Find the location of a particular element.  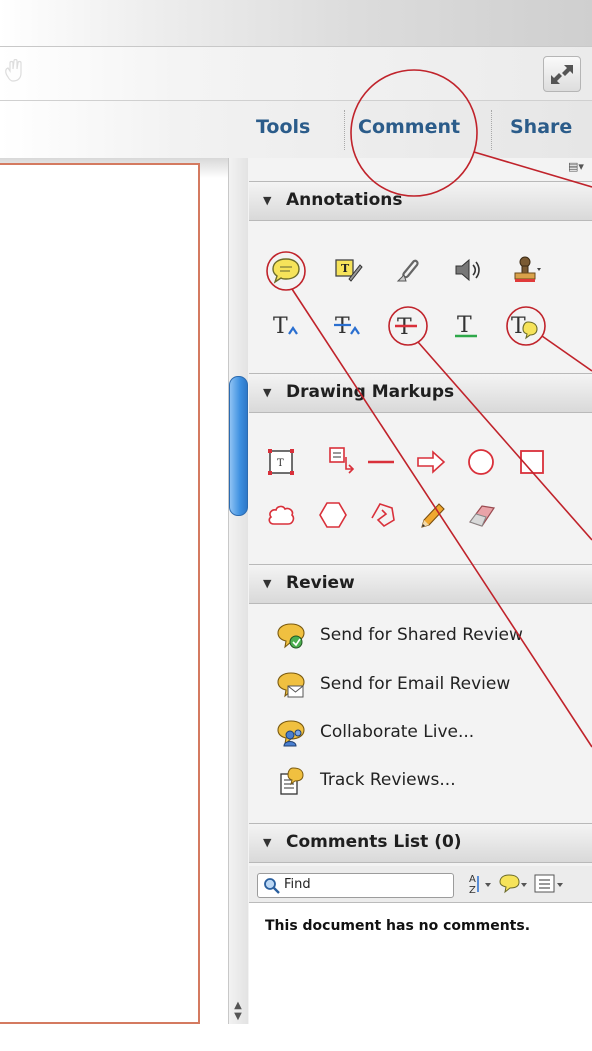

line-tool-icon is located at coordinates (381, 462).